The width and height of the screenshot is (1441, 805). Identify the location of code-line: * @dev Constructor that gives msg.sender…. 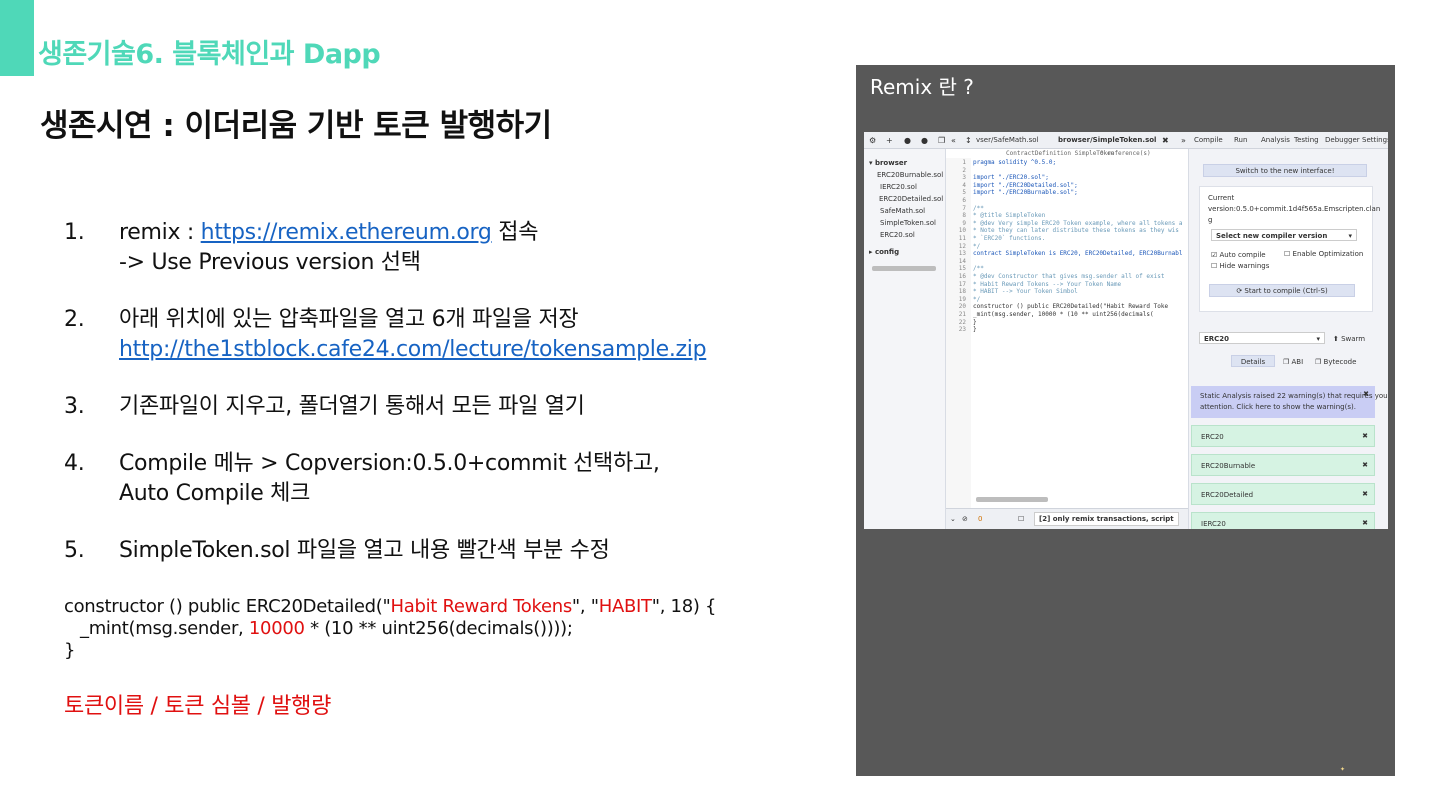
(1069, 276).